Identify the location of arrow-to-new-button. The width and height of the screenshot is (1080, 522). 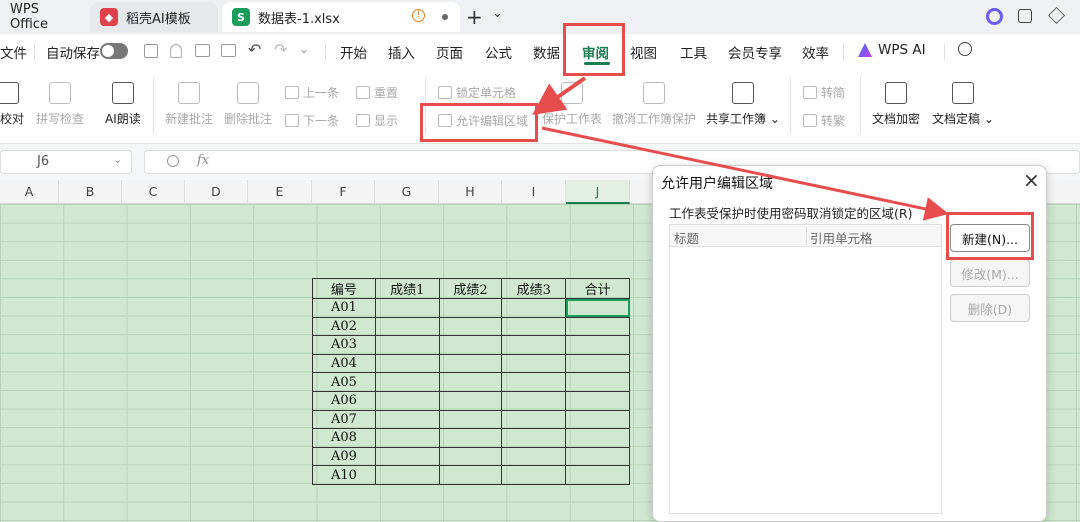
(745, 173).